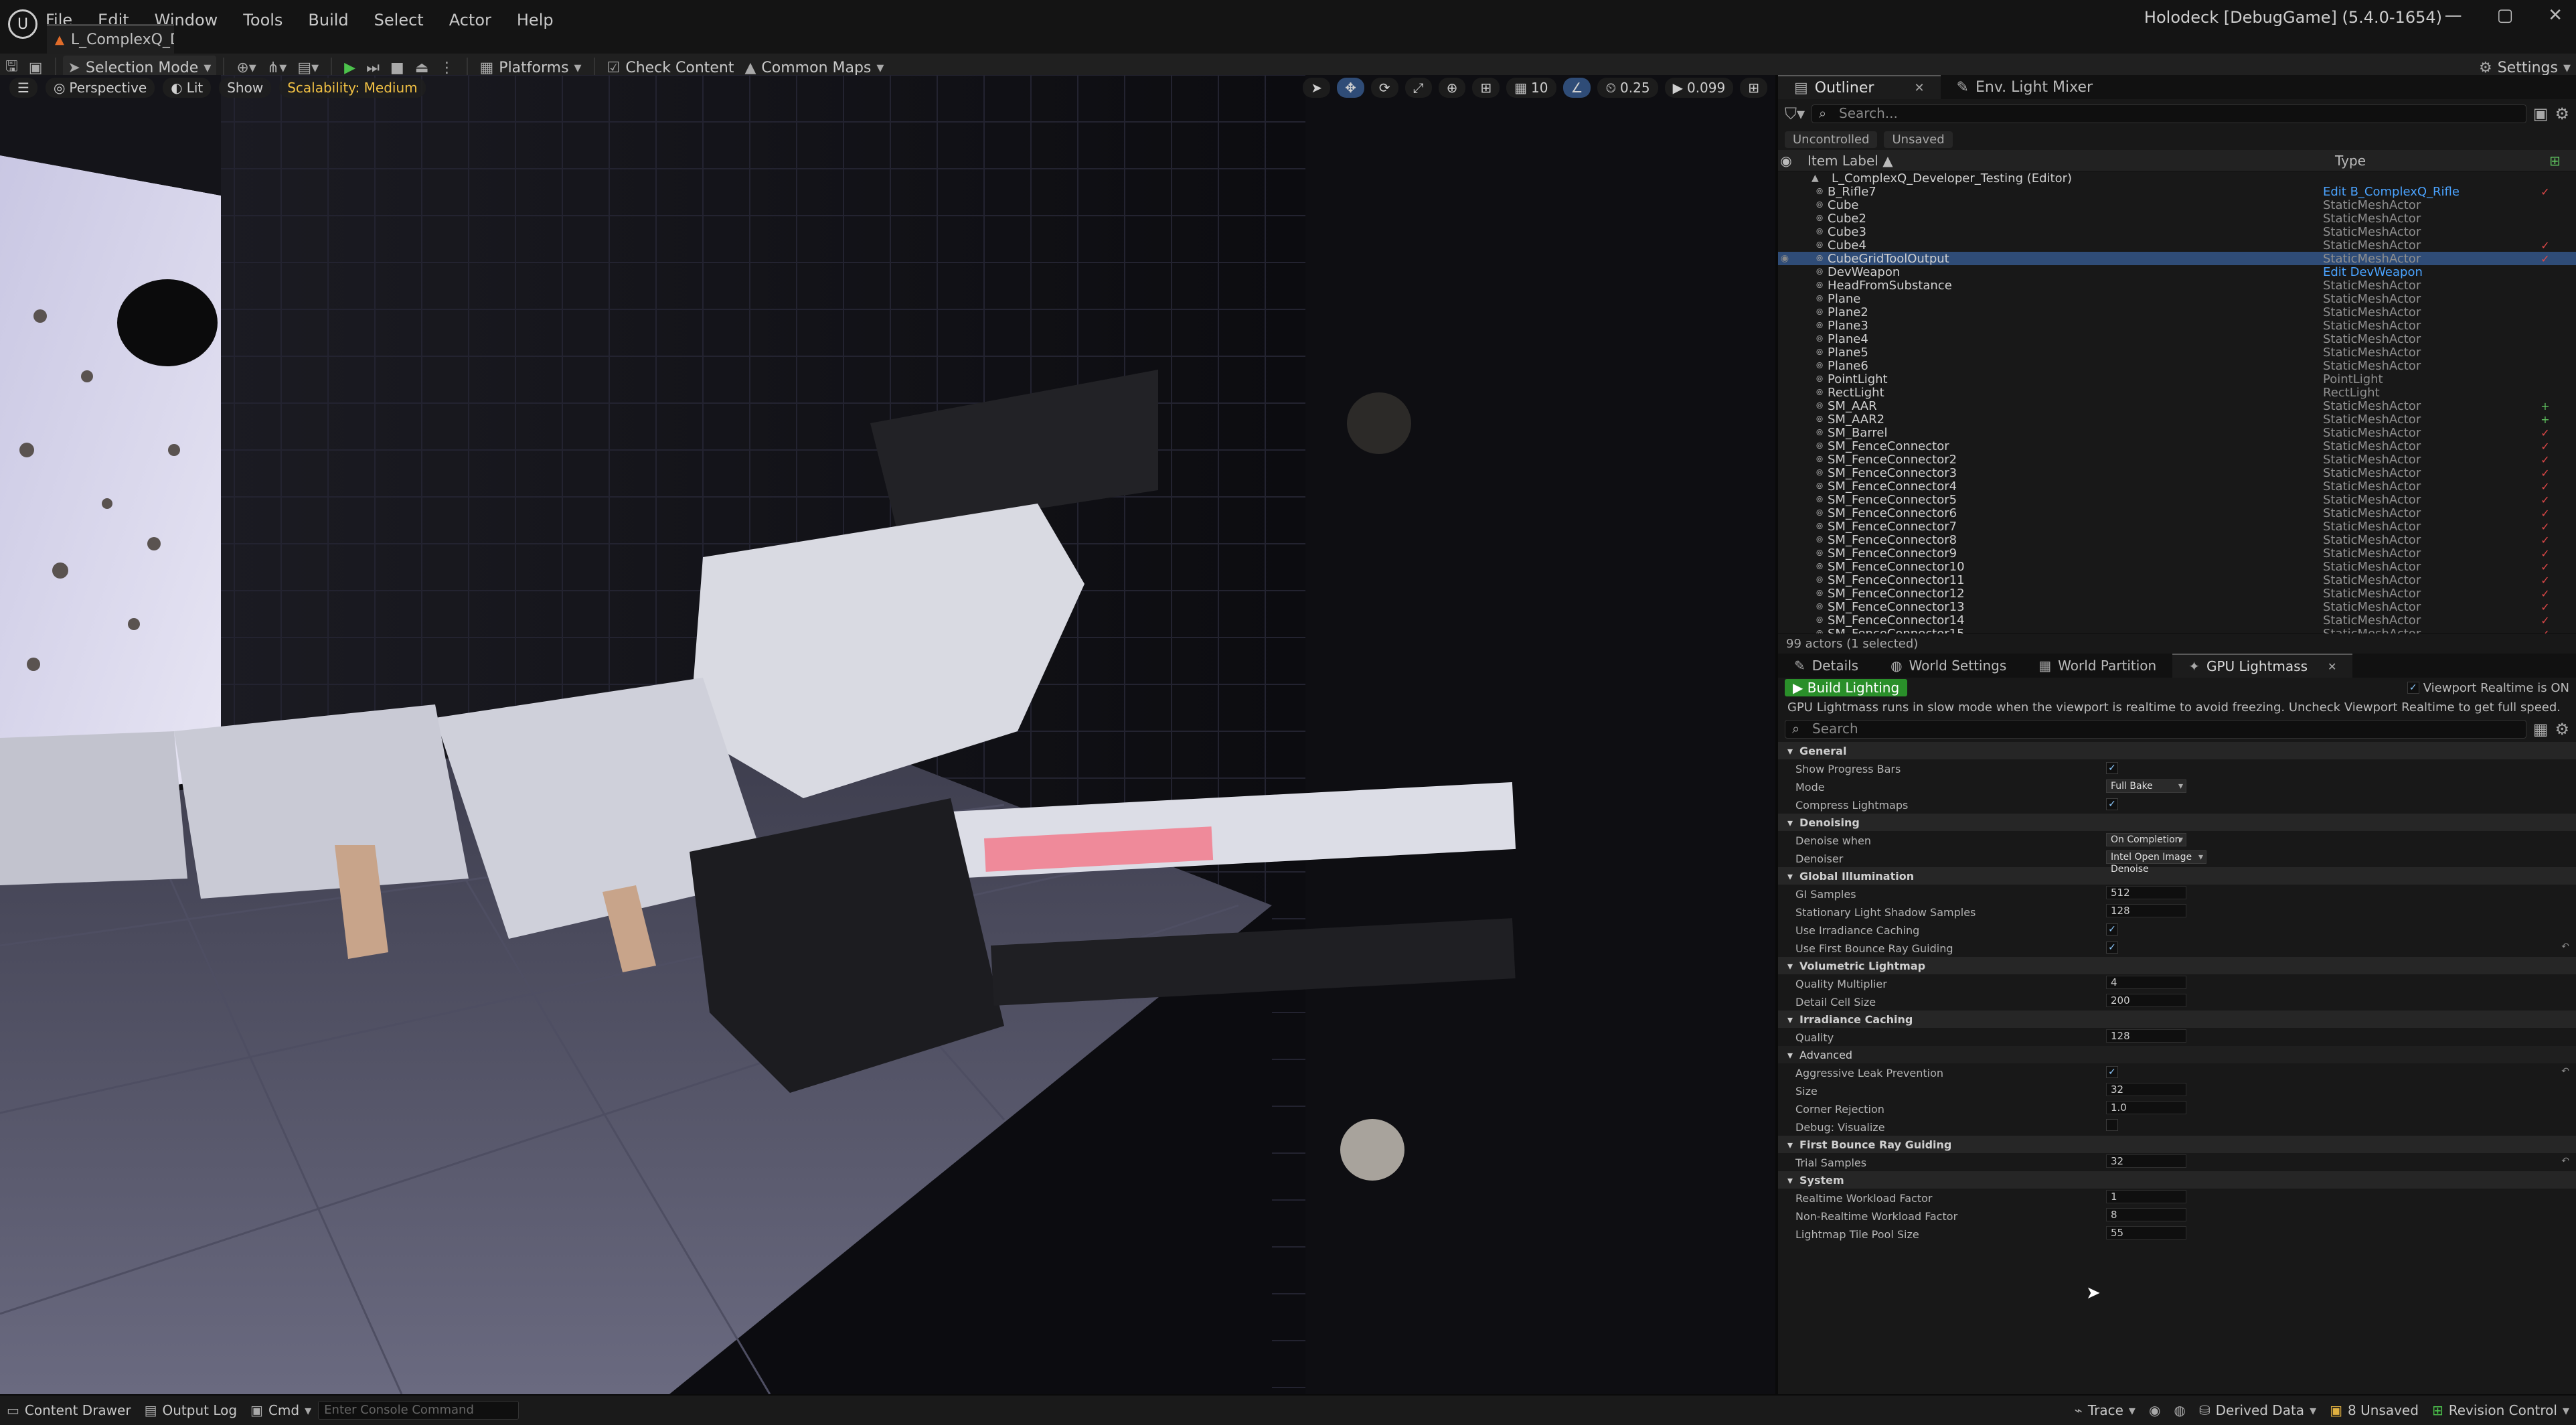  Describe the element at coordinates (1384, 88) in the screenshot. I see `rotate-tool-button: ⟳` at that location.